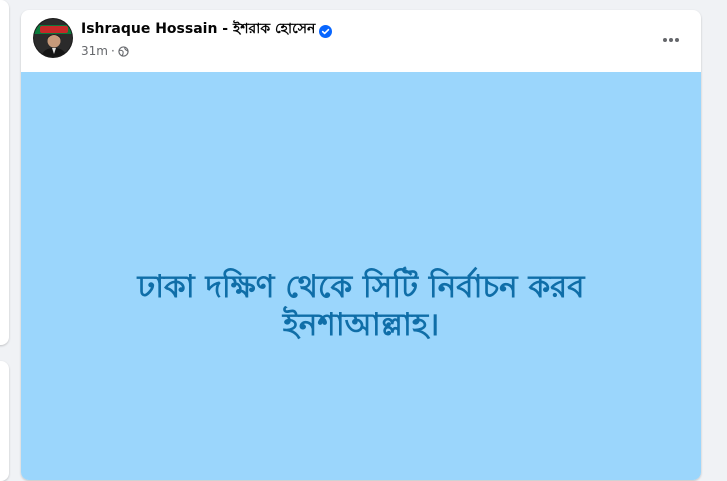 The image size is (727, 481). What do you see at coordinates (671, 40) in the screenshot?
I see `more-options-icon` at bounding box center [671, 40].